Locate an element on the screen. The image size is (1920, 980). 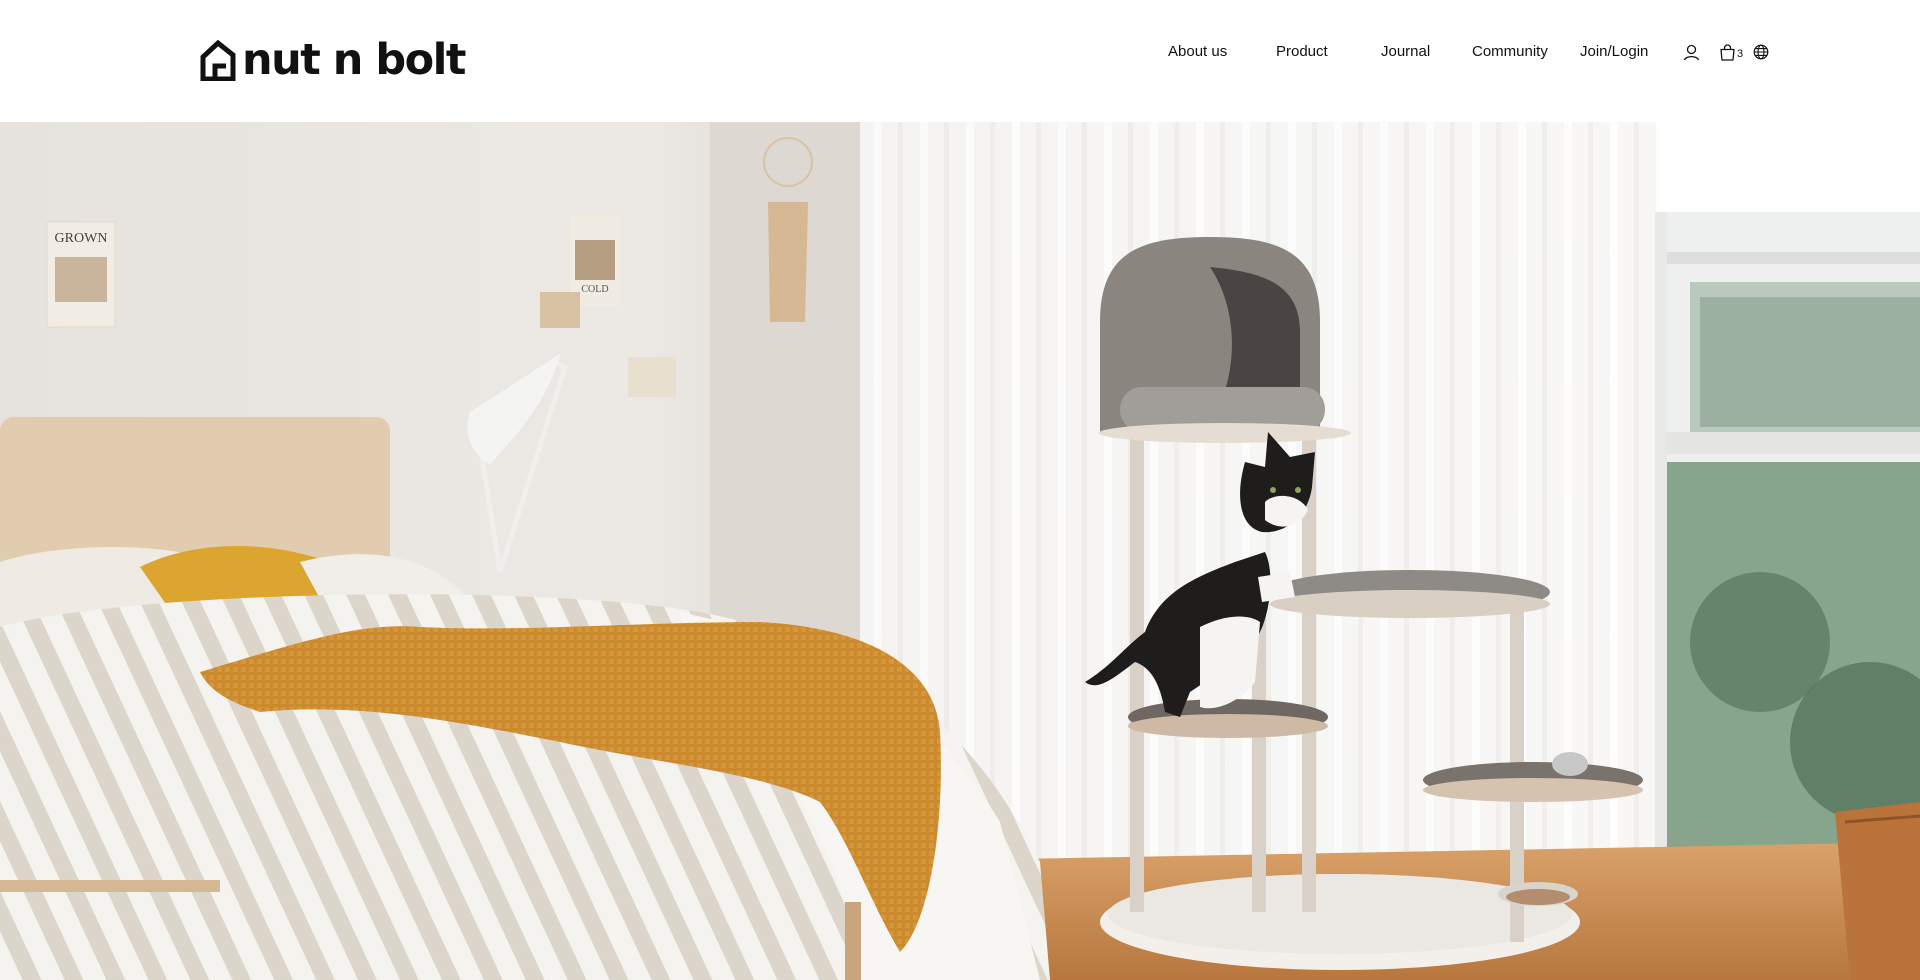
nav-journal: Journal is located at coordinates (1405, 52).